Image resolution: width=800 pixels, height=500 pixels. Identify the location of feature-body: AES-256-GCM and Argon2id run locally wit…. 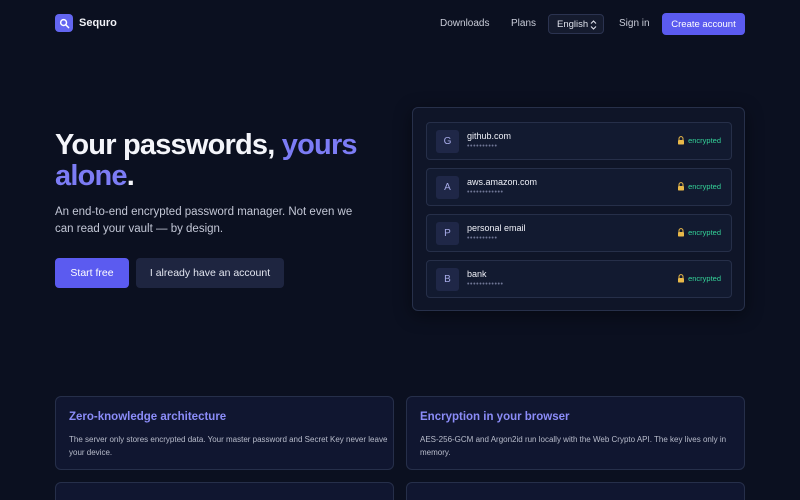
(573, 446).